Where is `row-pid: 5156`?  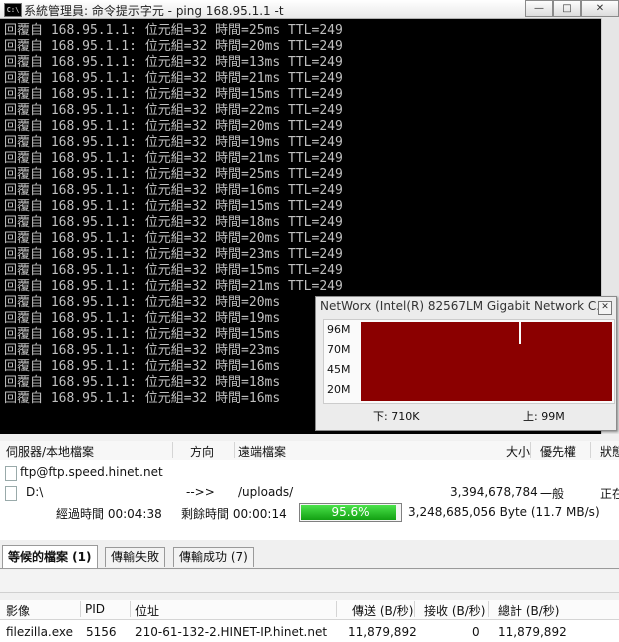 row-pid: 5156 is located at coordinates (101, 632).